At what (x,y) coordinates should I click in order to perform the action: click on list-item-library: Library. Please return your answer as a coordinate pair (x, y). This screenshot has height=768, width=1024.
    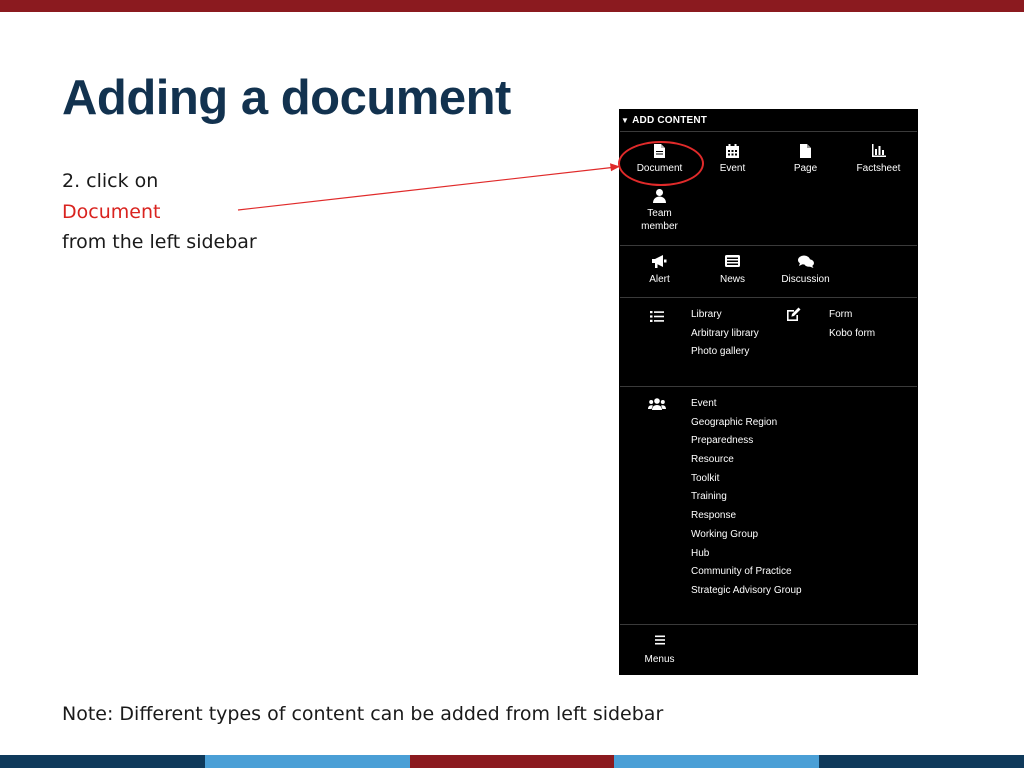
    Looking at the image, I should click on (725, 315).